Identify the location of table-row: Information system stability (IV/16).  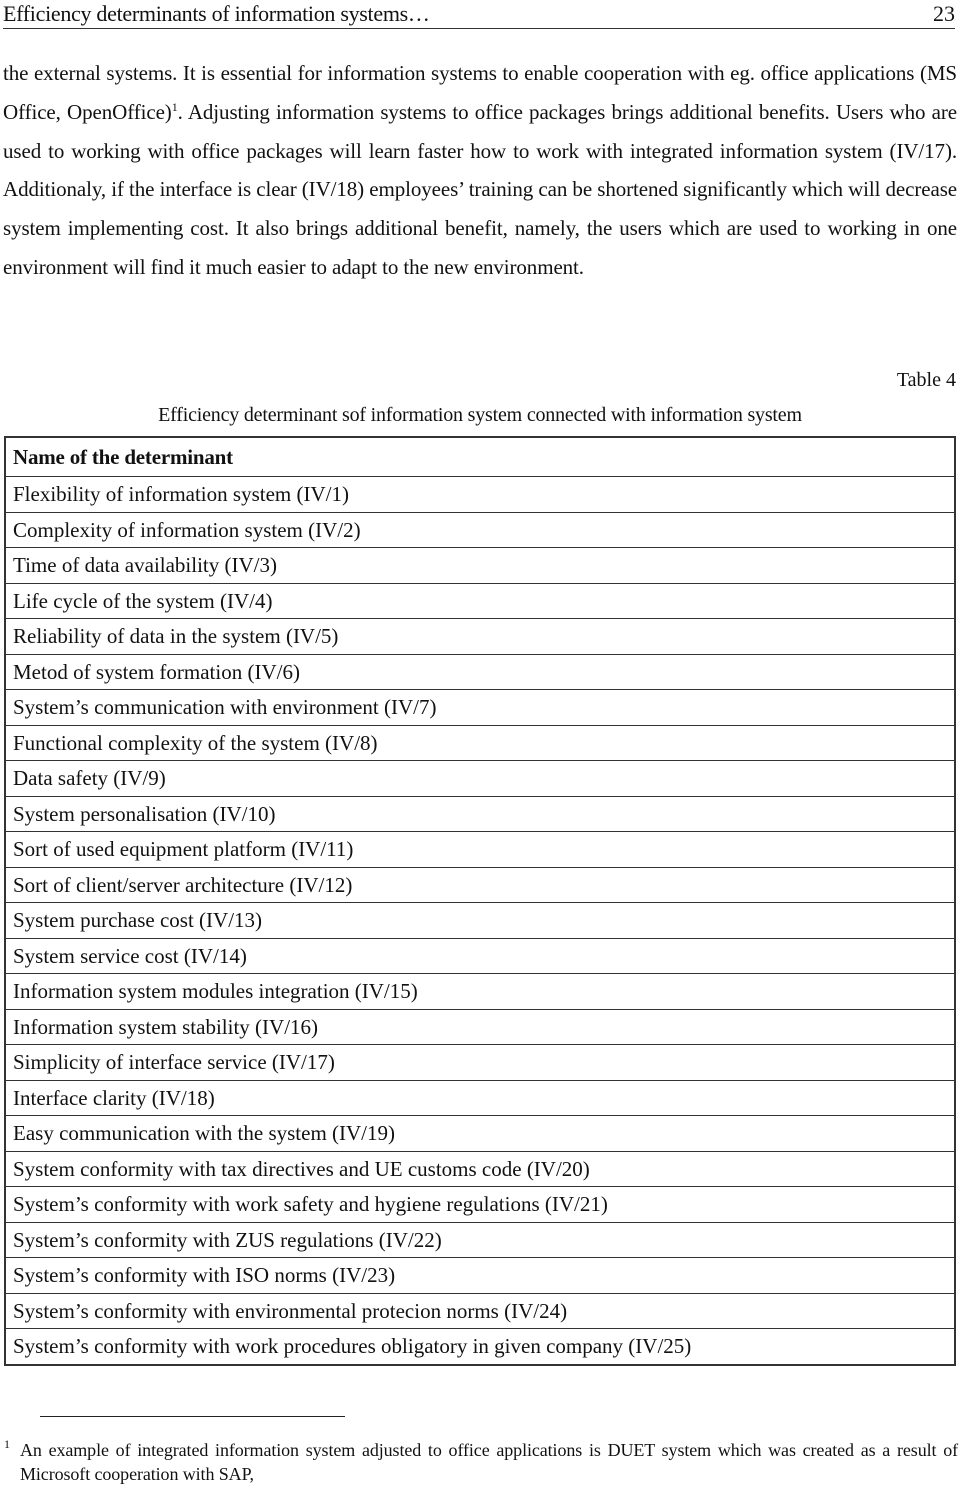
(480, 1026).